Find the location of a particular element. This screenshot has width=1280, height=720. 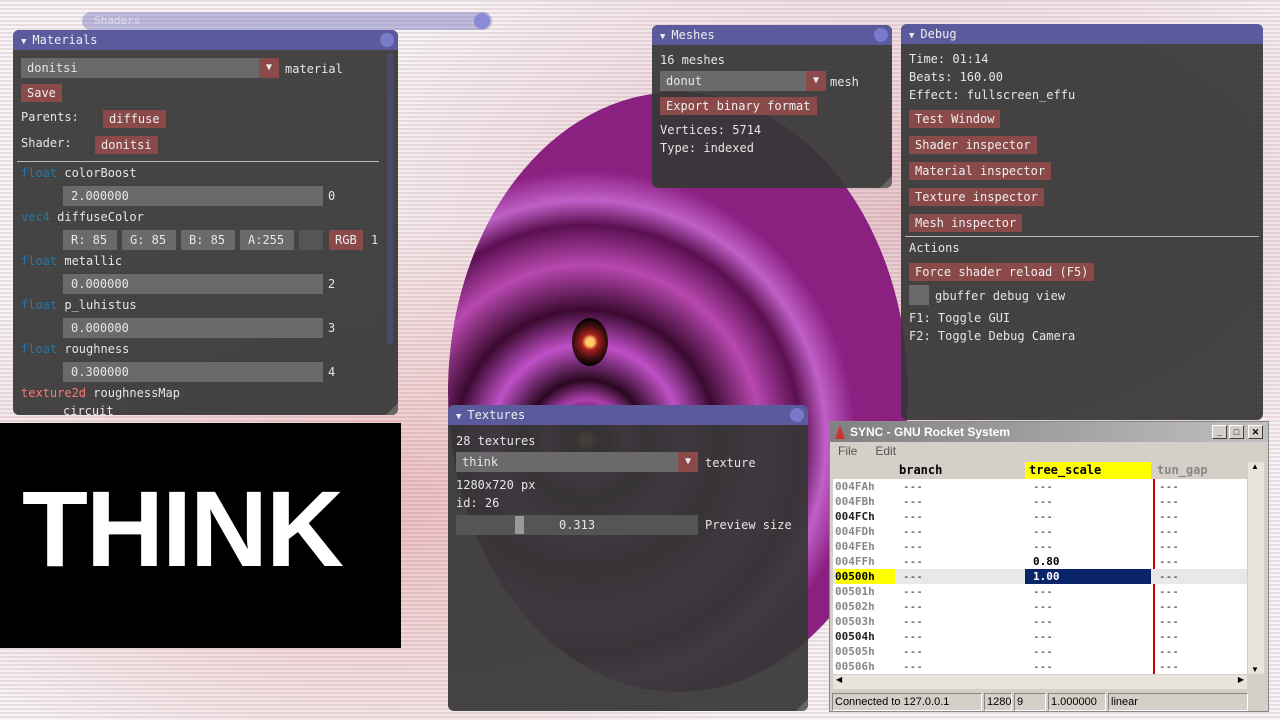

parent-button: diffuse is located at coordinates (134, 119).